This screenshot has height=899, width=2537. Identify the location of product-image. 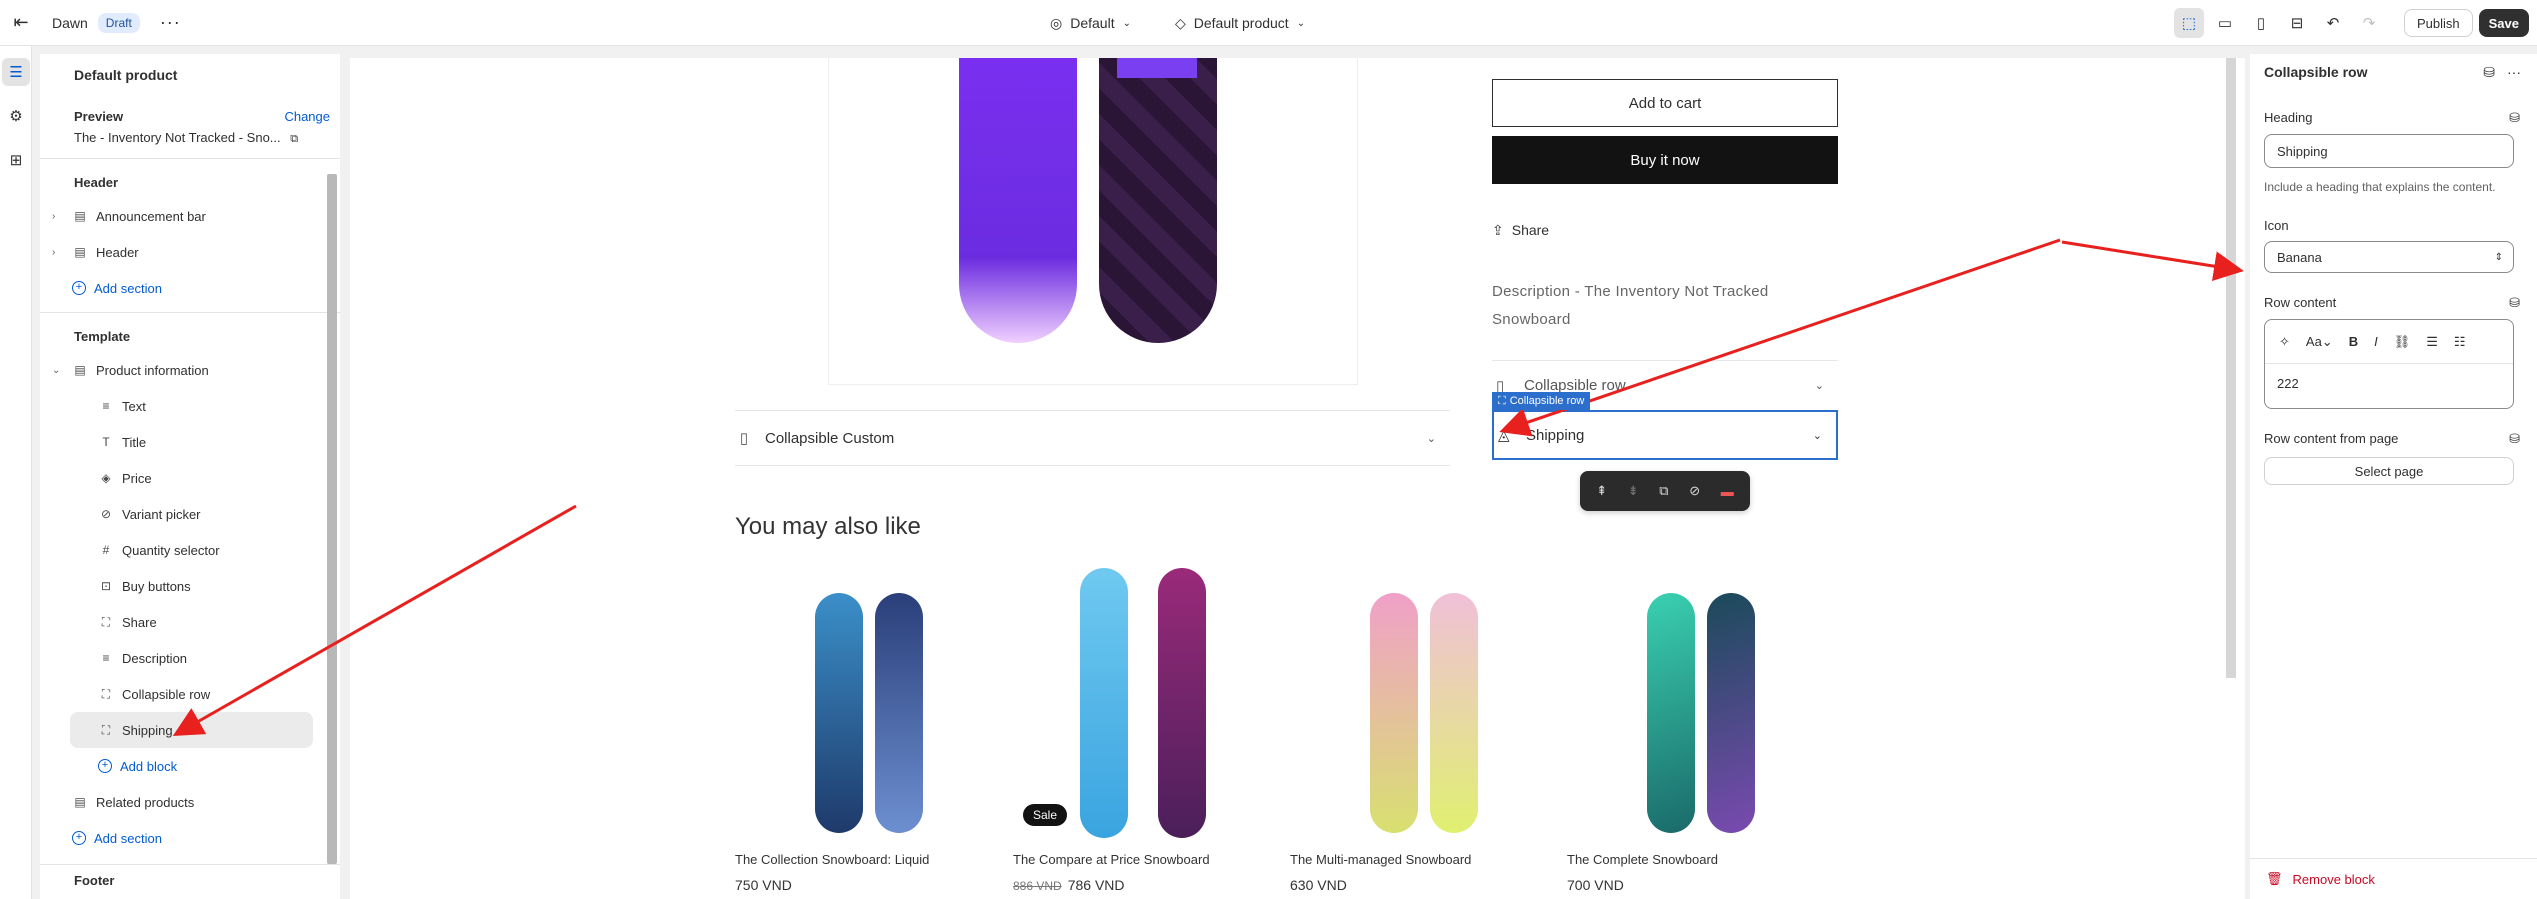
(1093, 221).